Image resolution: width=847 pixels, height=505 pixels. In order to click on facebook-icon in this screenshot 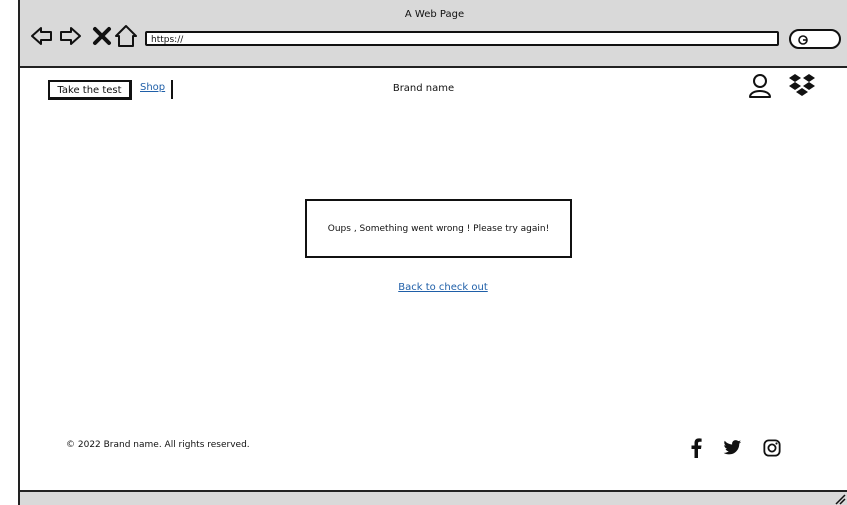, I will do `click(696, 448)`.